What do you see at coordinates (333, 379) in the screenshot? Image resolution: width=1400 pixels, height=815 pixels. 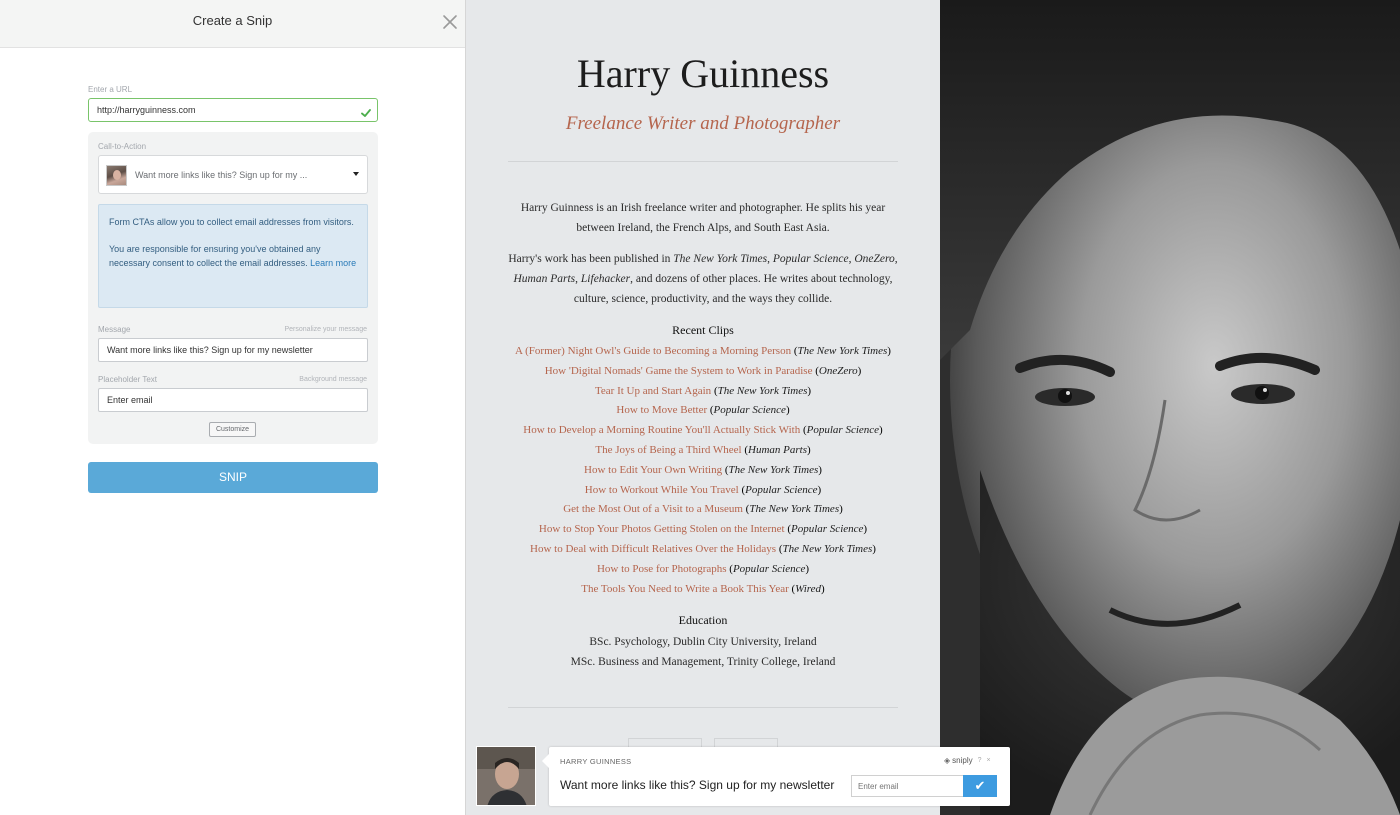 I see `placeholder-hint: Background message` at bounding box center [333, 379].